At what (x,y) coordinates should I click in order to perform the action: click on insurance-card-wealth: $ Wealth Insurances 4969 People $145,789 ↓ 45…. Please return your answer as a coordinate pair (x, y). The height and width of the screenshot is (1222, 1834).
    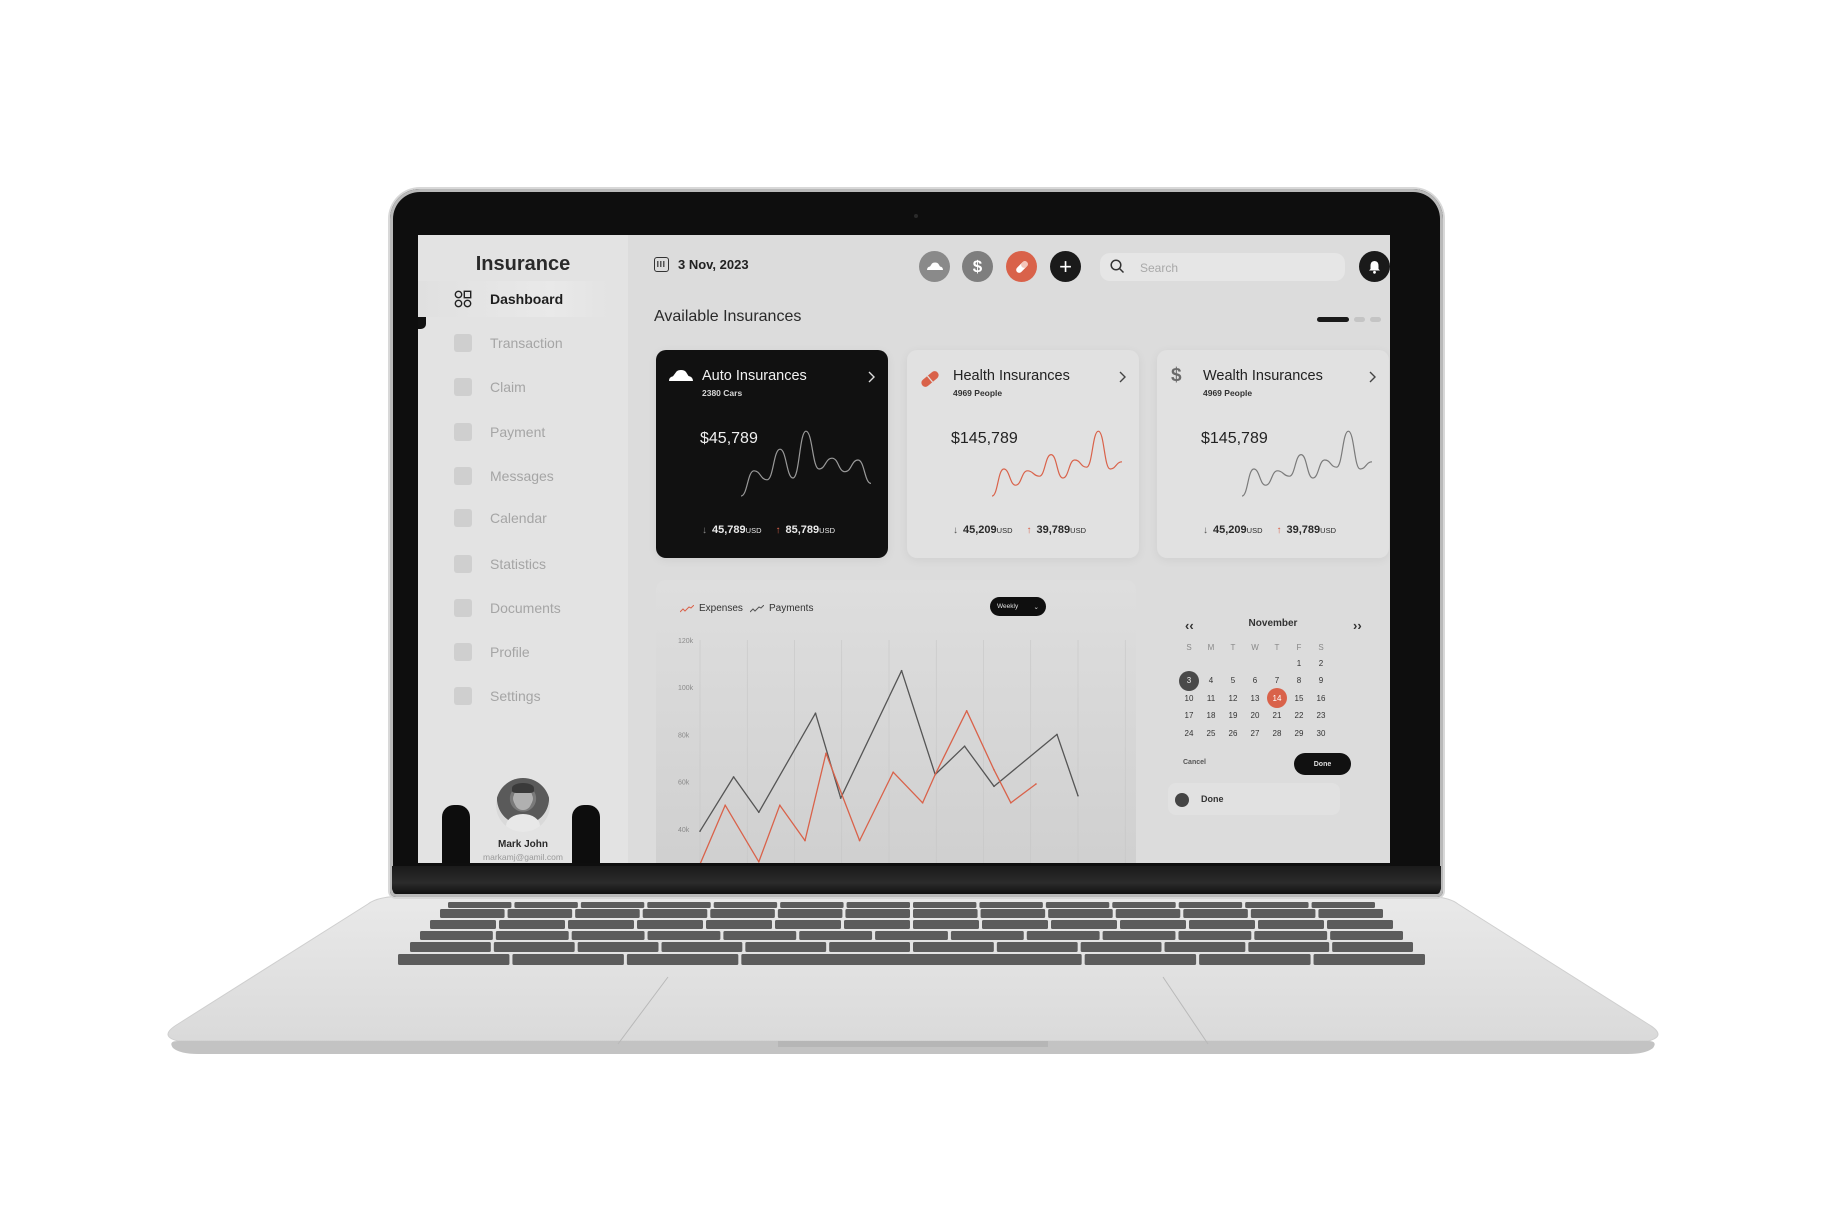
    Looking at the image, I should click on (1273, 454).